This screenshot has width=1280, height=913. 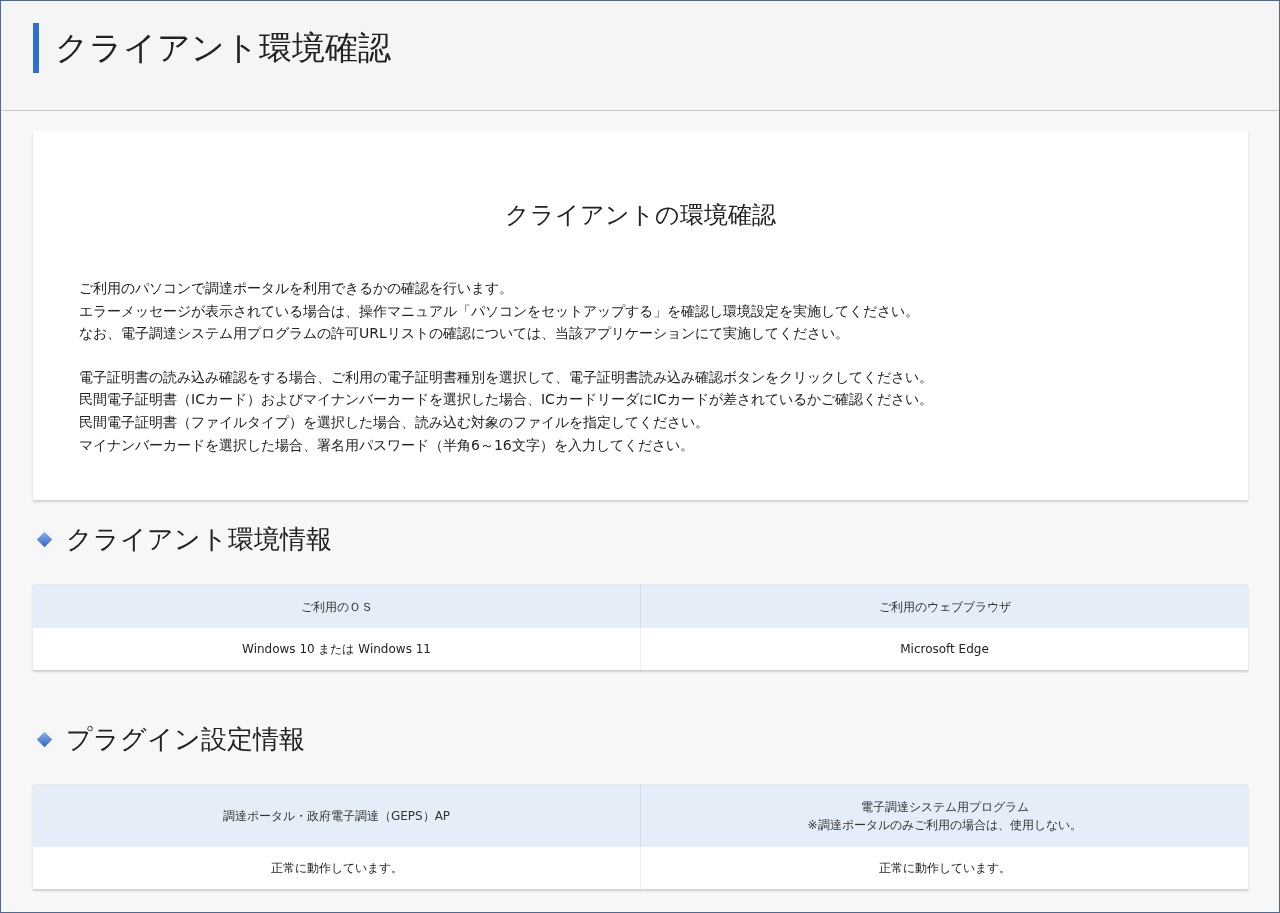 What do you see at coordinates (944, 649) in the screenshot?
I see `table-cell: Microsoft Edge` at bounding box center [944, 649].